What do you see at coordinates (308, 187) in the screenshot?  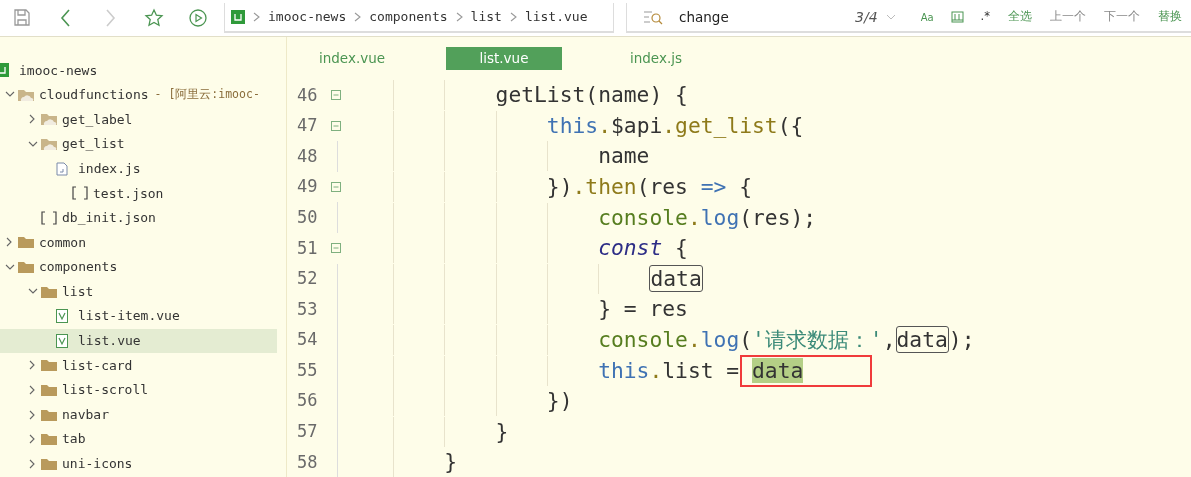 I see `line-number: 49` at bounding box center [308, 187].